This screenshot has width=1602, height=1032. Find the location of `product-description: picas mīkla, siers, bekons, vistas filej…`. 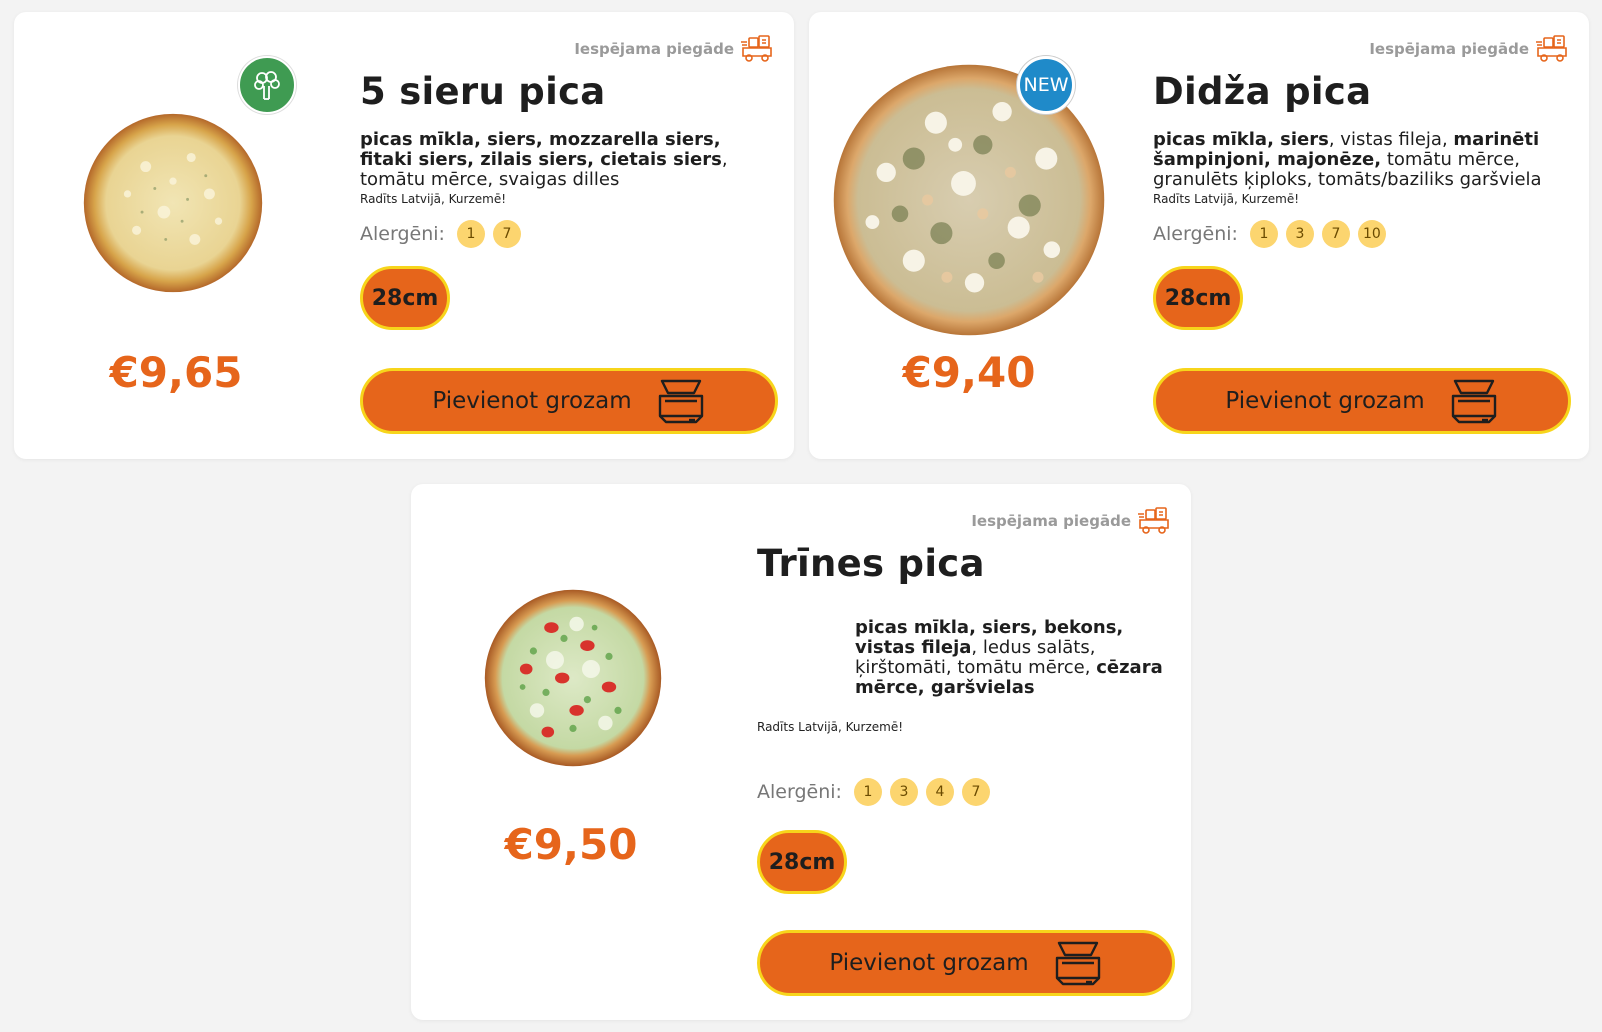

product-description: picas mīkla, siers, bekons, vistas filej… is located at coordinates (1015, 658).